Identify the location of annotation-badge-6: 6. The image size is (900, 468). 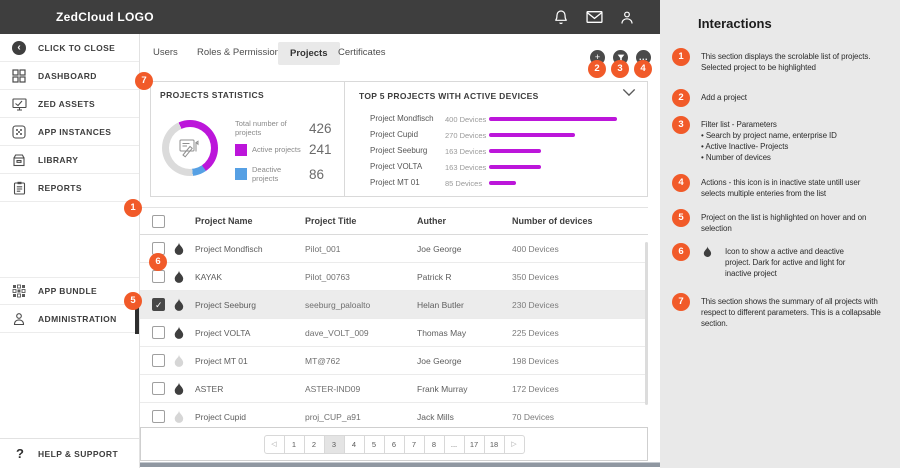
(158, 262).